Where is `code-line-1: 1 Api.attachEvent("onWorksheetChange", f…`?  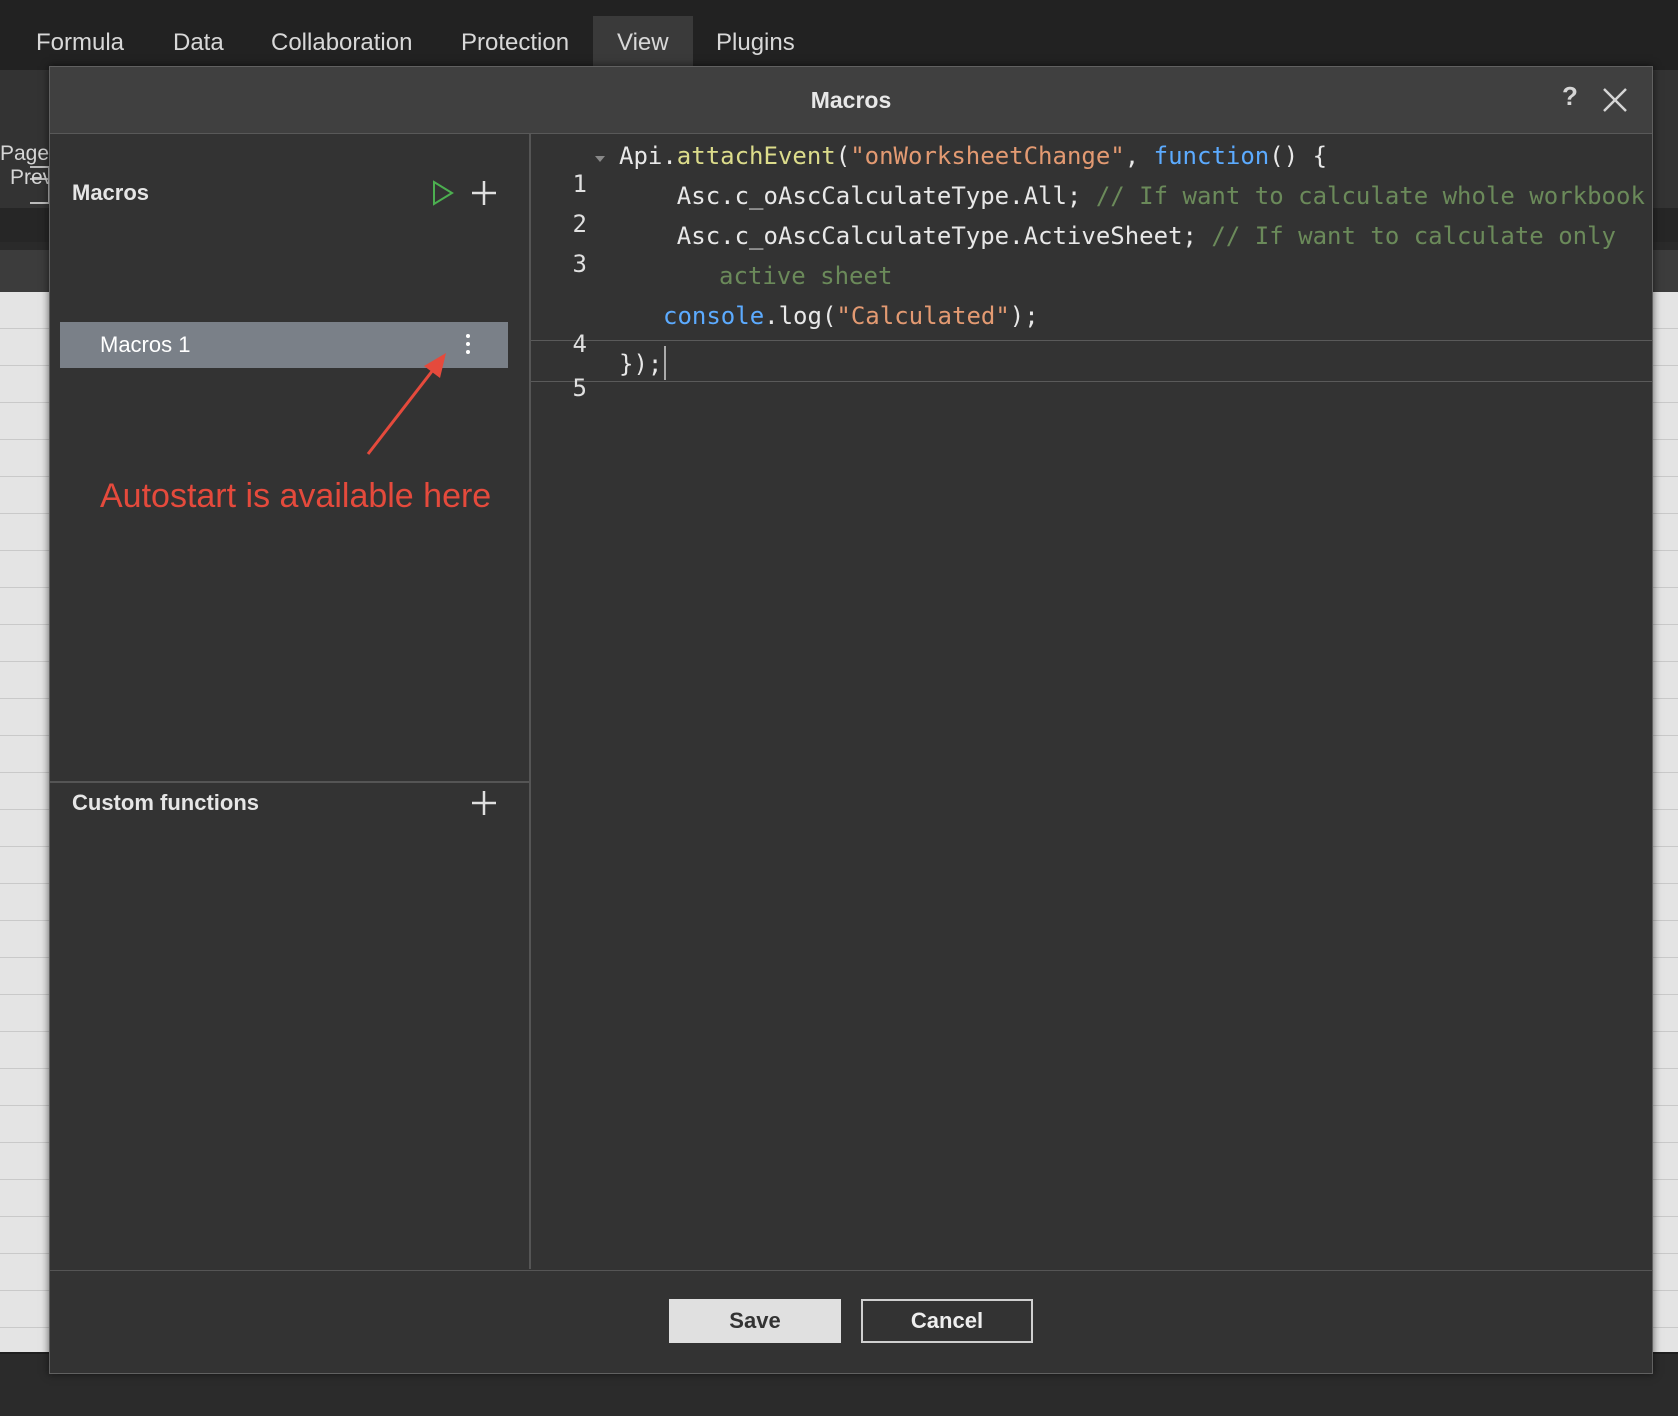
code-line-1: 1 Api.attachEvent("onWorksheetChange", f… is located at coordinates (1091, 170).